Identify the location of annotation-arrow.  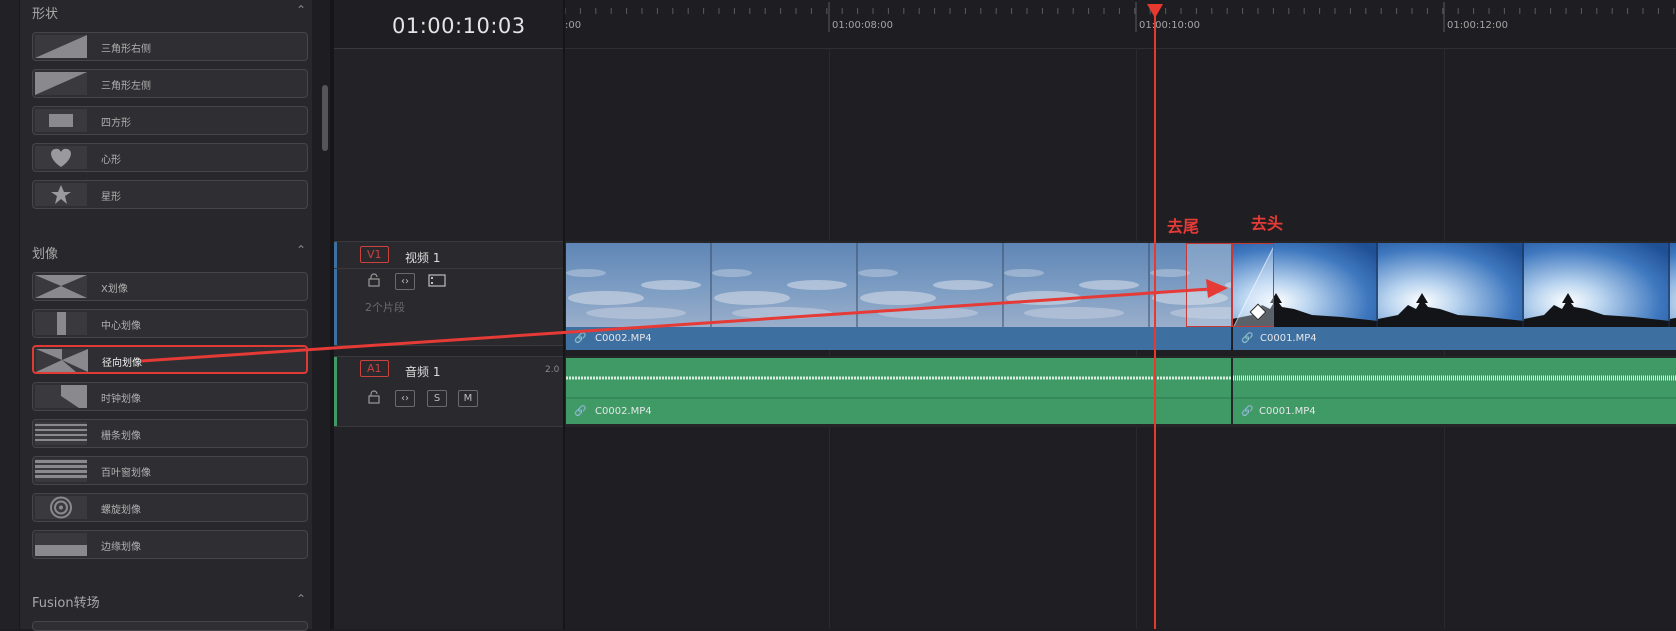
(684, 321).